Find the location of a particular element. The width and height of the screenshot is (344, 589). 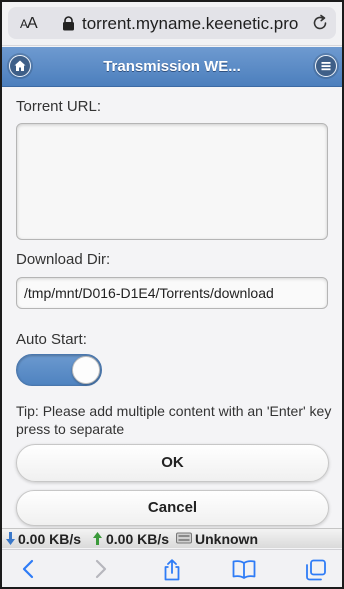

menu-icon is located at coordinates (326, 66).